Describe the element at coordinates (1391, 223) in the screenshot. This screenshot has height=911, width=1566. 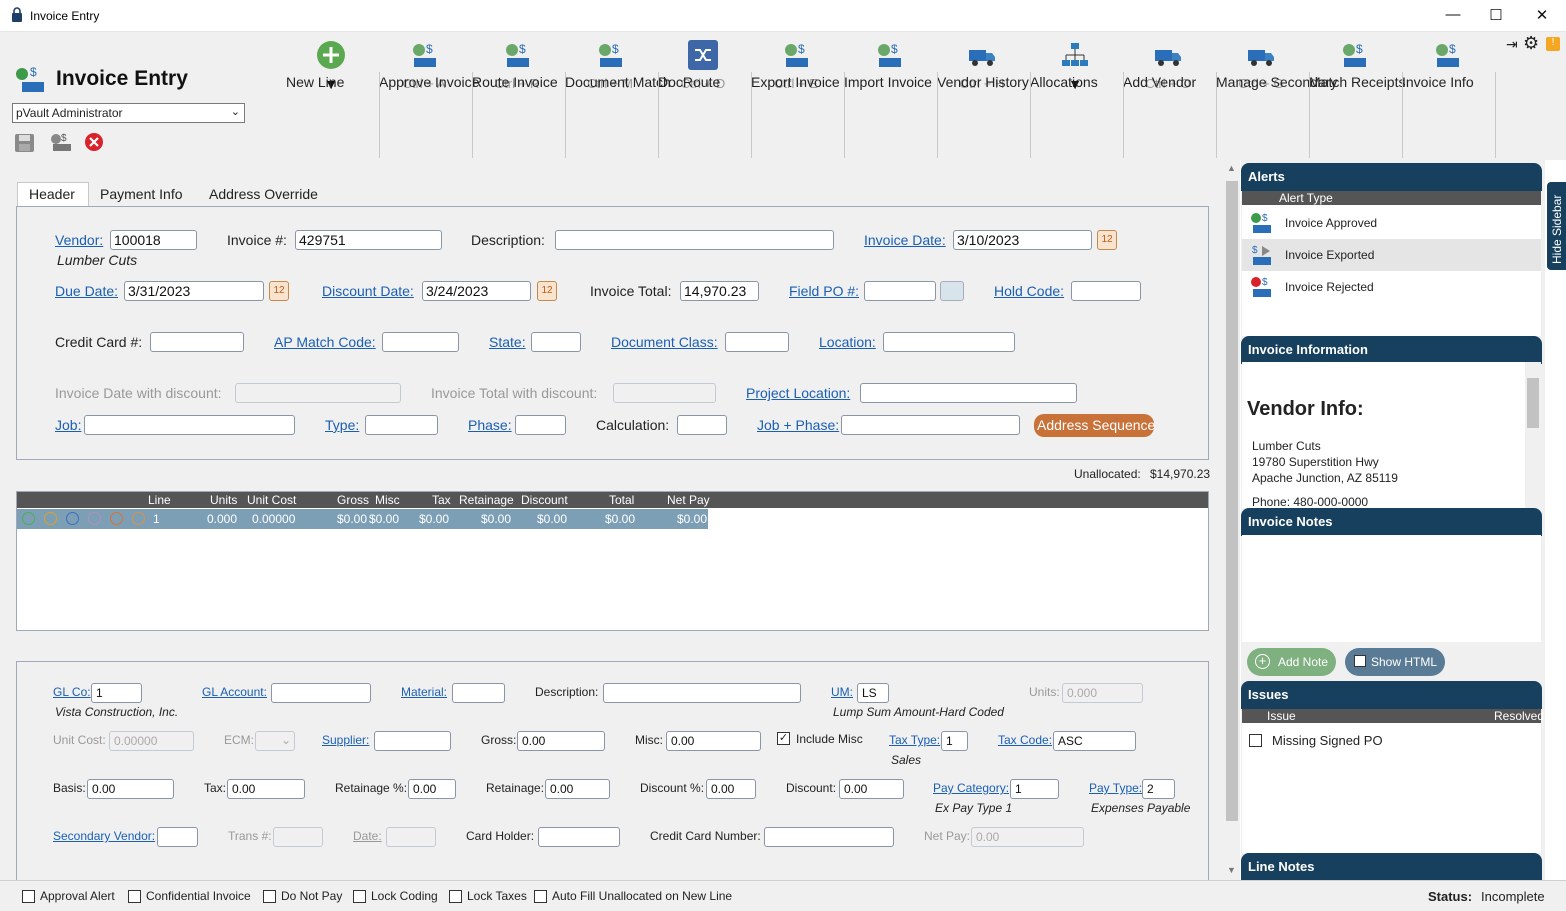
I see `list-item: $ Invoice Approved` at that location.